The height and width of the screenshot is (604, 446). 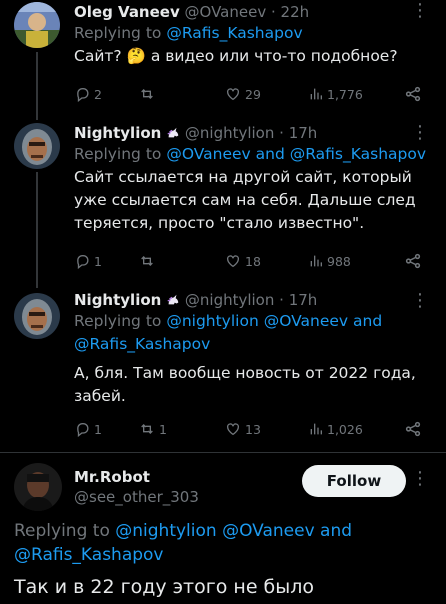 I want to click on thinking-face-emoji: 🤔, so click(x=136, y=56).